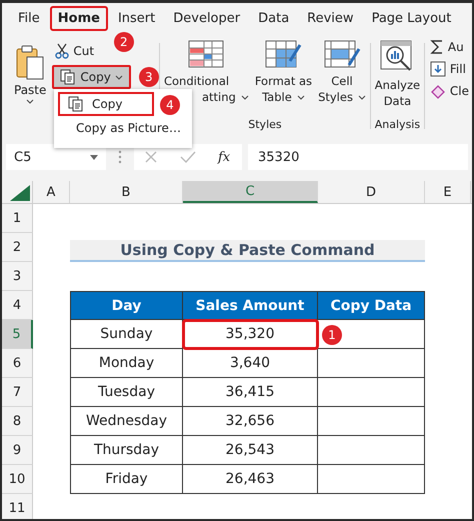  Describe the element at coordinates (358, 157) in the screenshot. I see `formula-field: 35320` at that location.